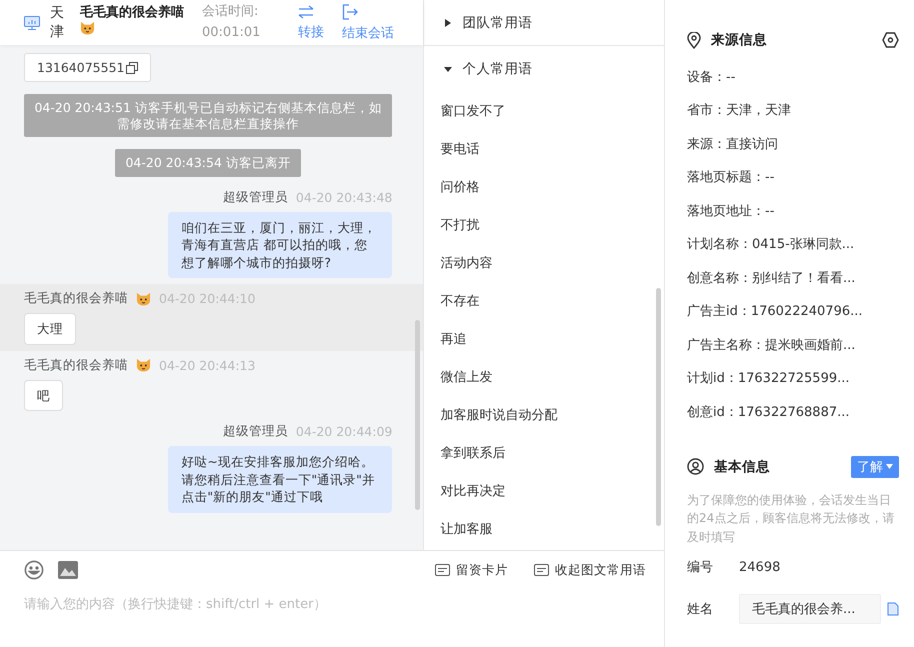  I want to click on section-title: 基本信息, so click(742, 467).